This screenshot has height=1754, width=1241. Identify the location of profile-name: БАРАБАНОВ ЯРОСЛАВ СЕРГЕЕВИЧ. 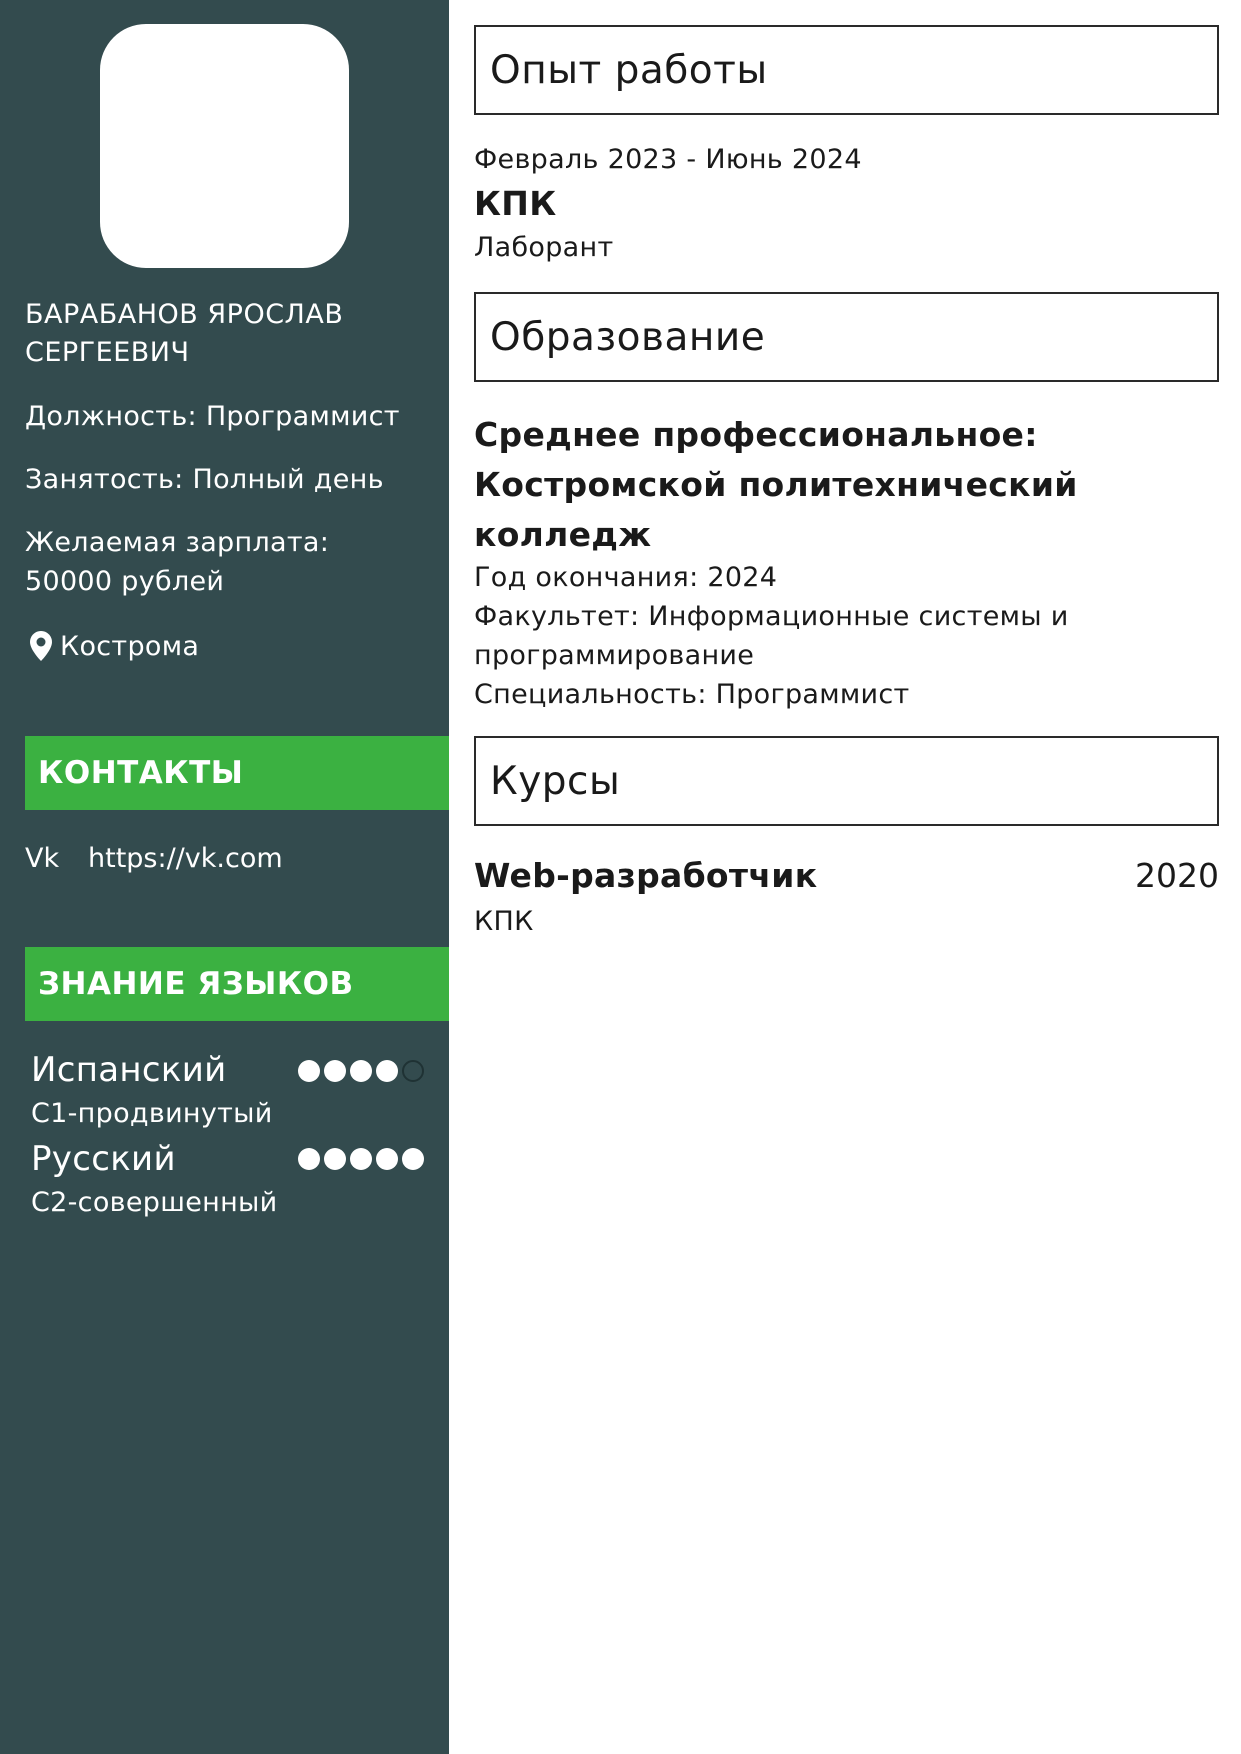
(184, 333).